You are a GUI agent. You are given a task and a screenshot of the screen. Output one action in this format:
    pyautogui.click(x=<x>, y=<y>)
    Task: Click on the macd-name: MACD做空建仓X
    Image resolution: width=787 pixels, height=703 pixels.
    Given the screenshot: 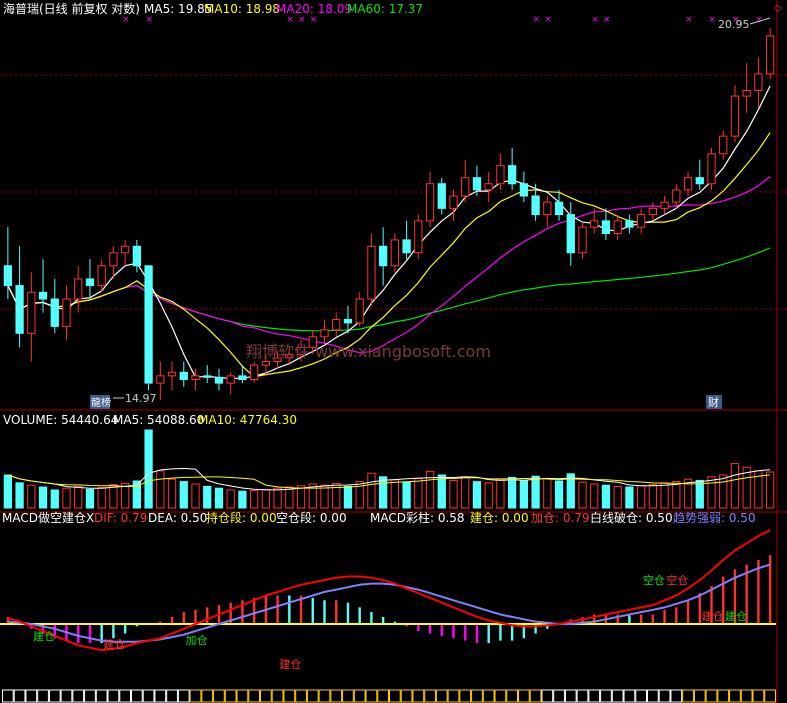 What is the action you would take?
    pyautogui.click(x=48, y=517)
    